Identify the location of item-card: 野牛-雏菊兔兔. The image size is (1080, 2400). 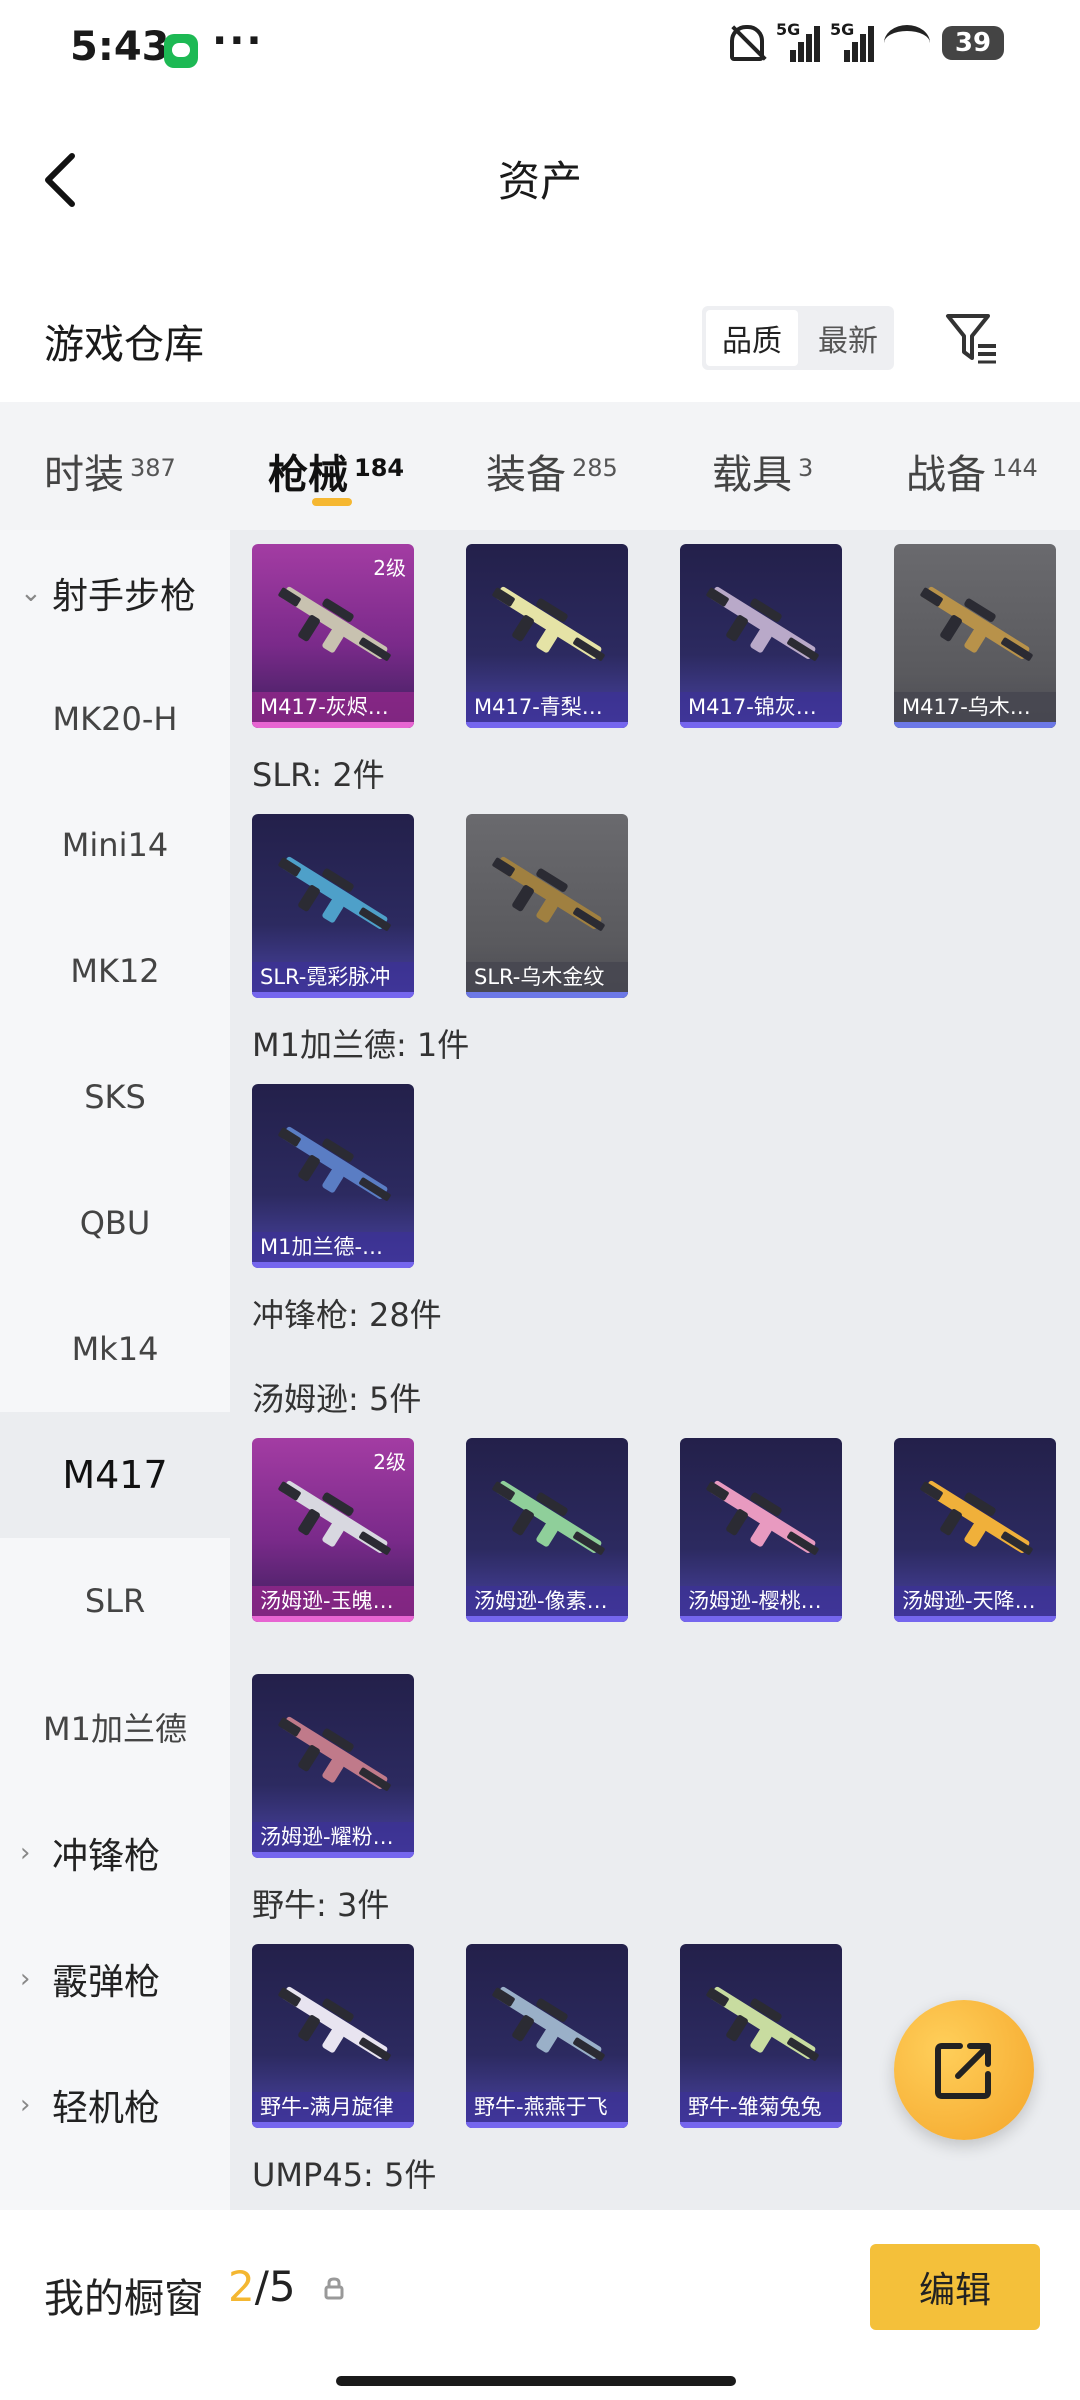
(761, 2036).